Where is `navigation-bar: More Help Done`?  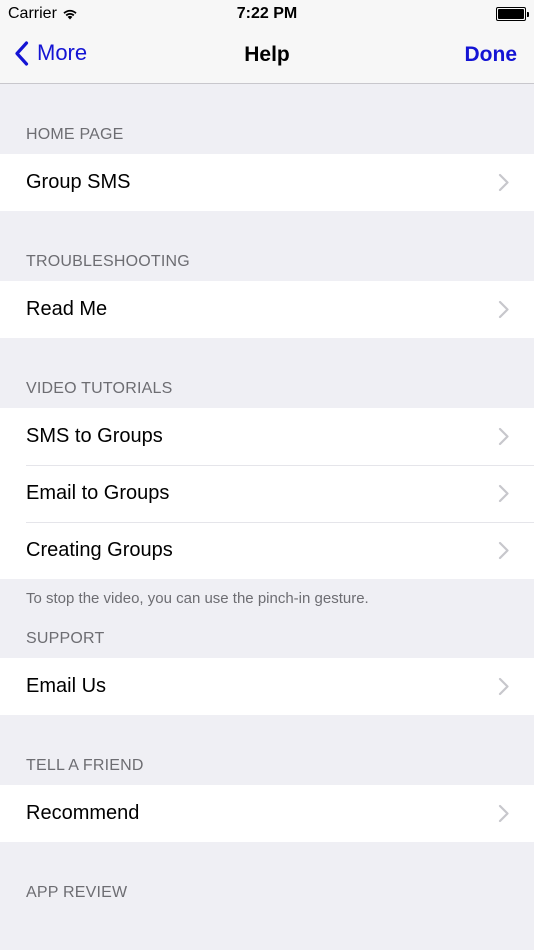 navigation-bar: More Help Done is located at coordinates (267, 56).